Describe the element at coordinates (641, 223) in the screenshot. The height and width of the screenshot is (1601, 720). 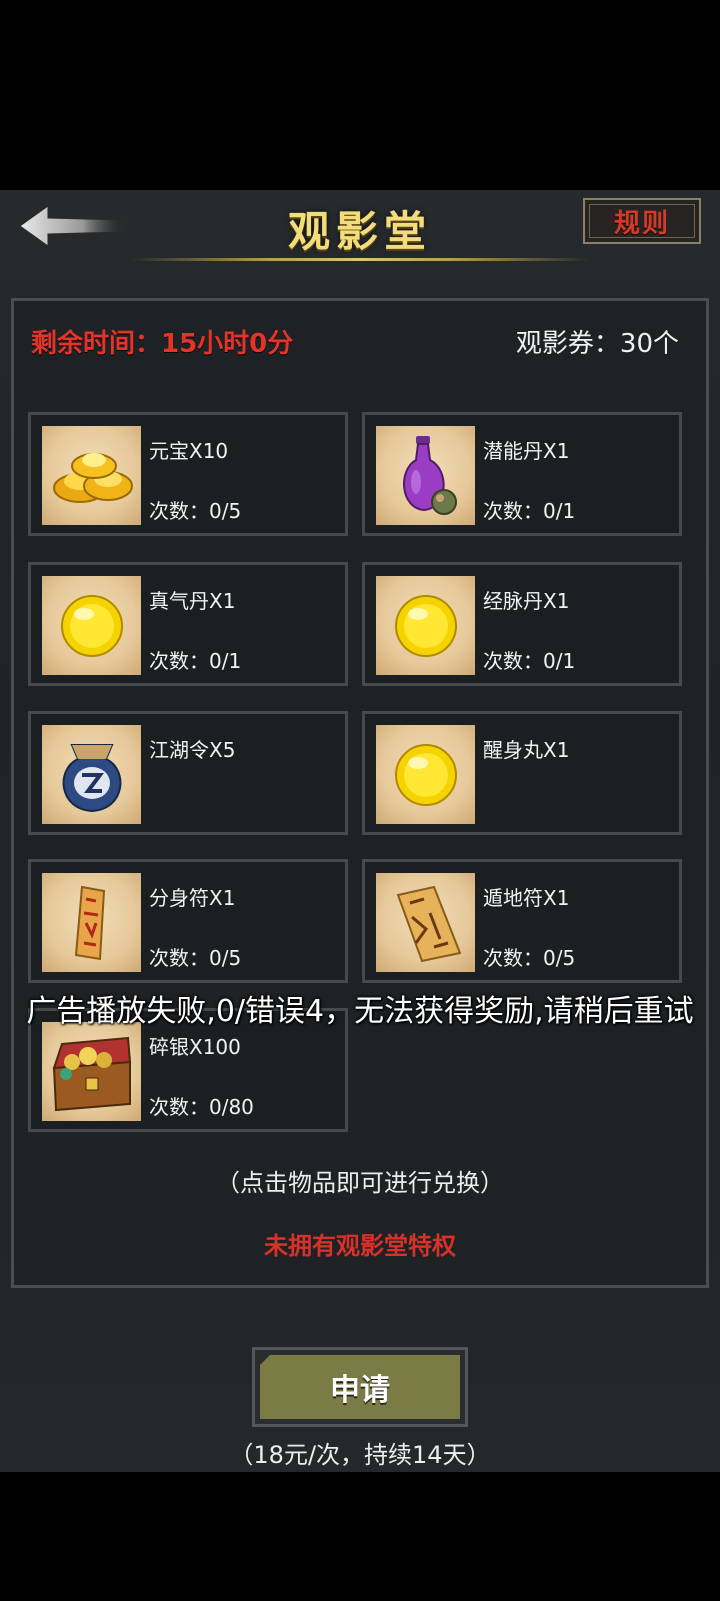
I see `rules-label: 规则` at that location.